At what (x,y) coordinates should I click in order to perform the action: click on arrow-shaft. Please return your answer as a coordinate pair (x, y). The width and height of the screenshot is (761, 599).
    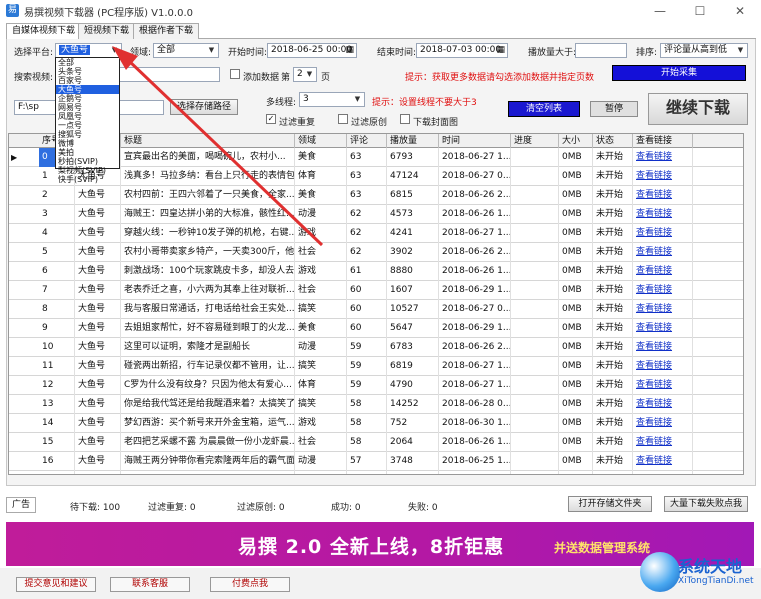
    Looking at the image, I should click on (225, 152).